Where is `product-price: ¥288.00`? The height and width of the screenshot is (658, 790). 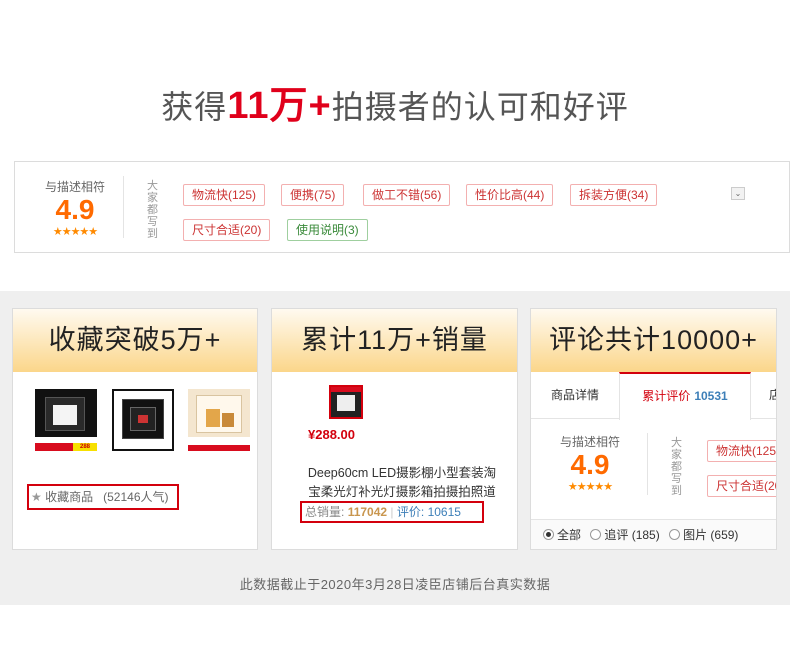 product-price: ¥288.00 is located at coordinates (331, 434).